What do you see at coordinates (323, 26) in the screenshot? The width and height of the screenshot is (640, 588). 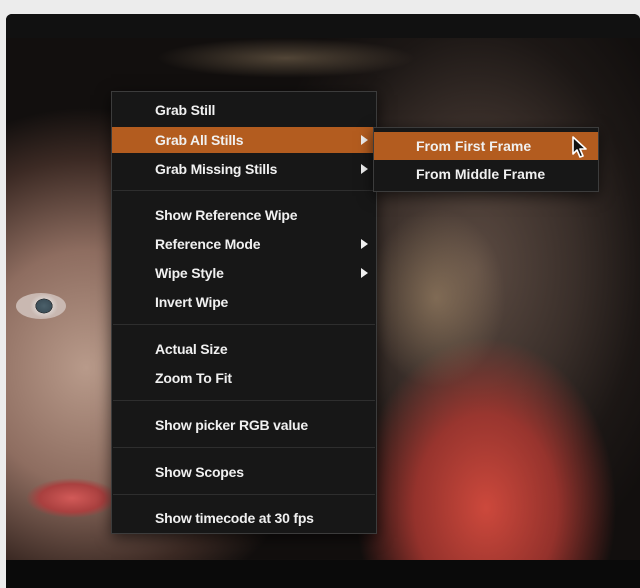 I see `viewer-top-bar` at bounding box center [323, 26].